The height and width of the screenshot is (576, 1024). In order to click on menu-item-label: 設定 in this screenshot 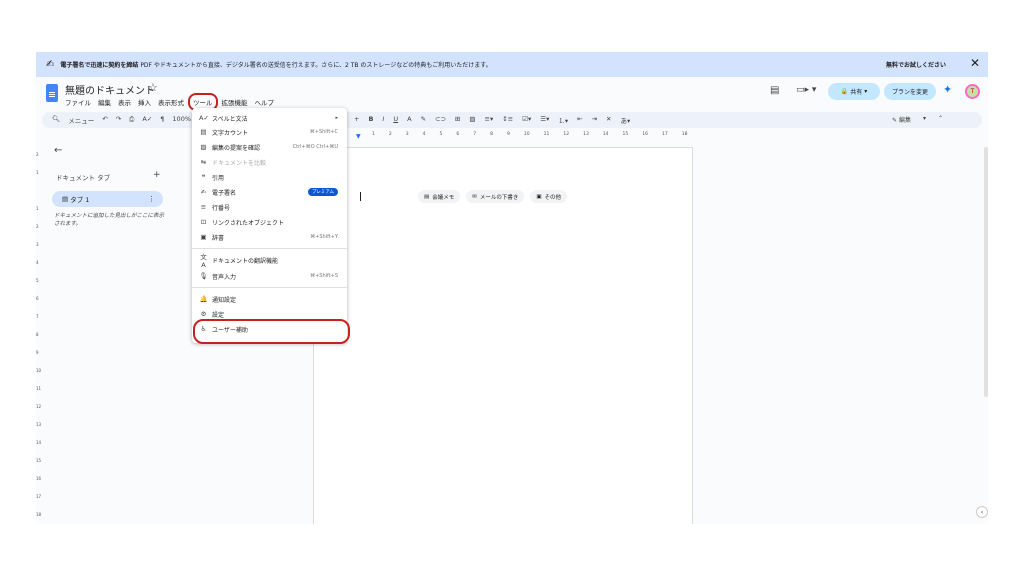, I will do `click(218, 315)`.